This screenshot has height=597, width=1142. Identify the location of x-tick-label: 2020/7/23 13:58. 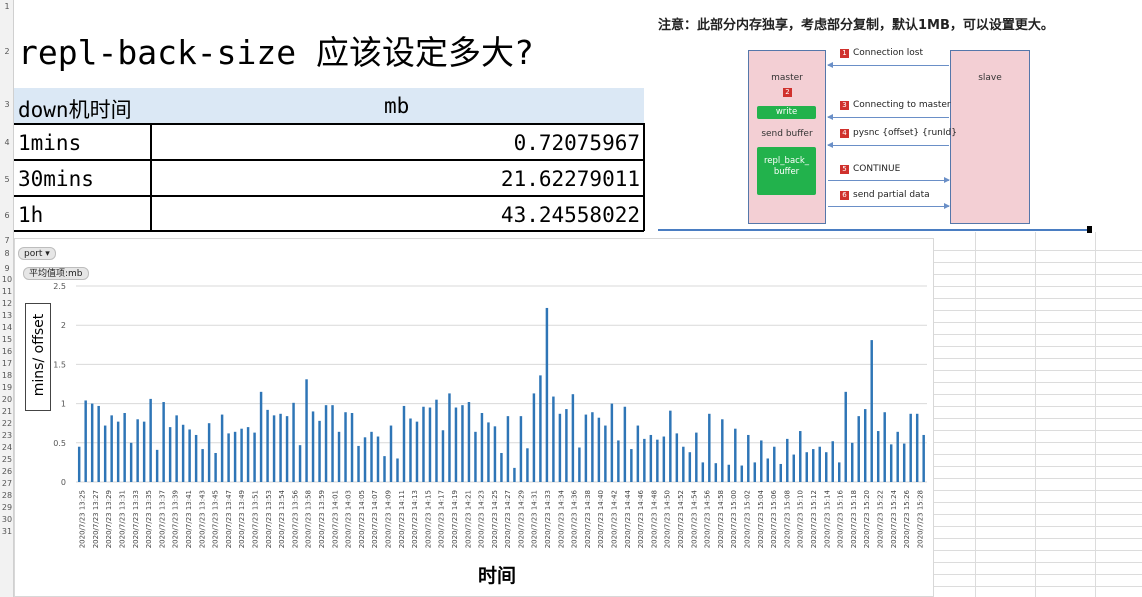
(309, 519).